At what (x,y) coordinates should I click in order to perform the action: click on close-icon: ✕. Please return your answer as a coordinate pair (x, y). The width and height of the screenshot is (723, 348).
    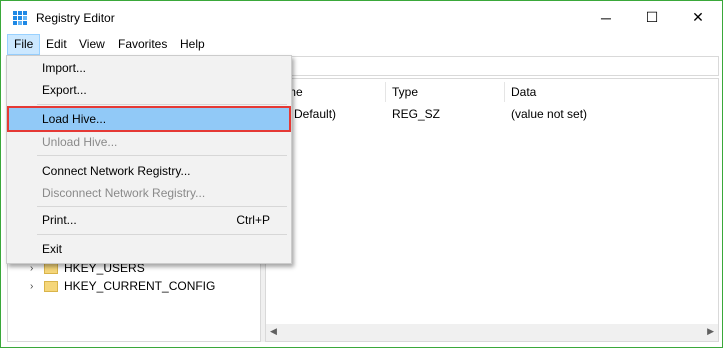
    Looking at the image, I should click on (698, 17).